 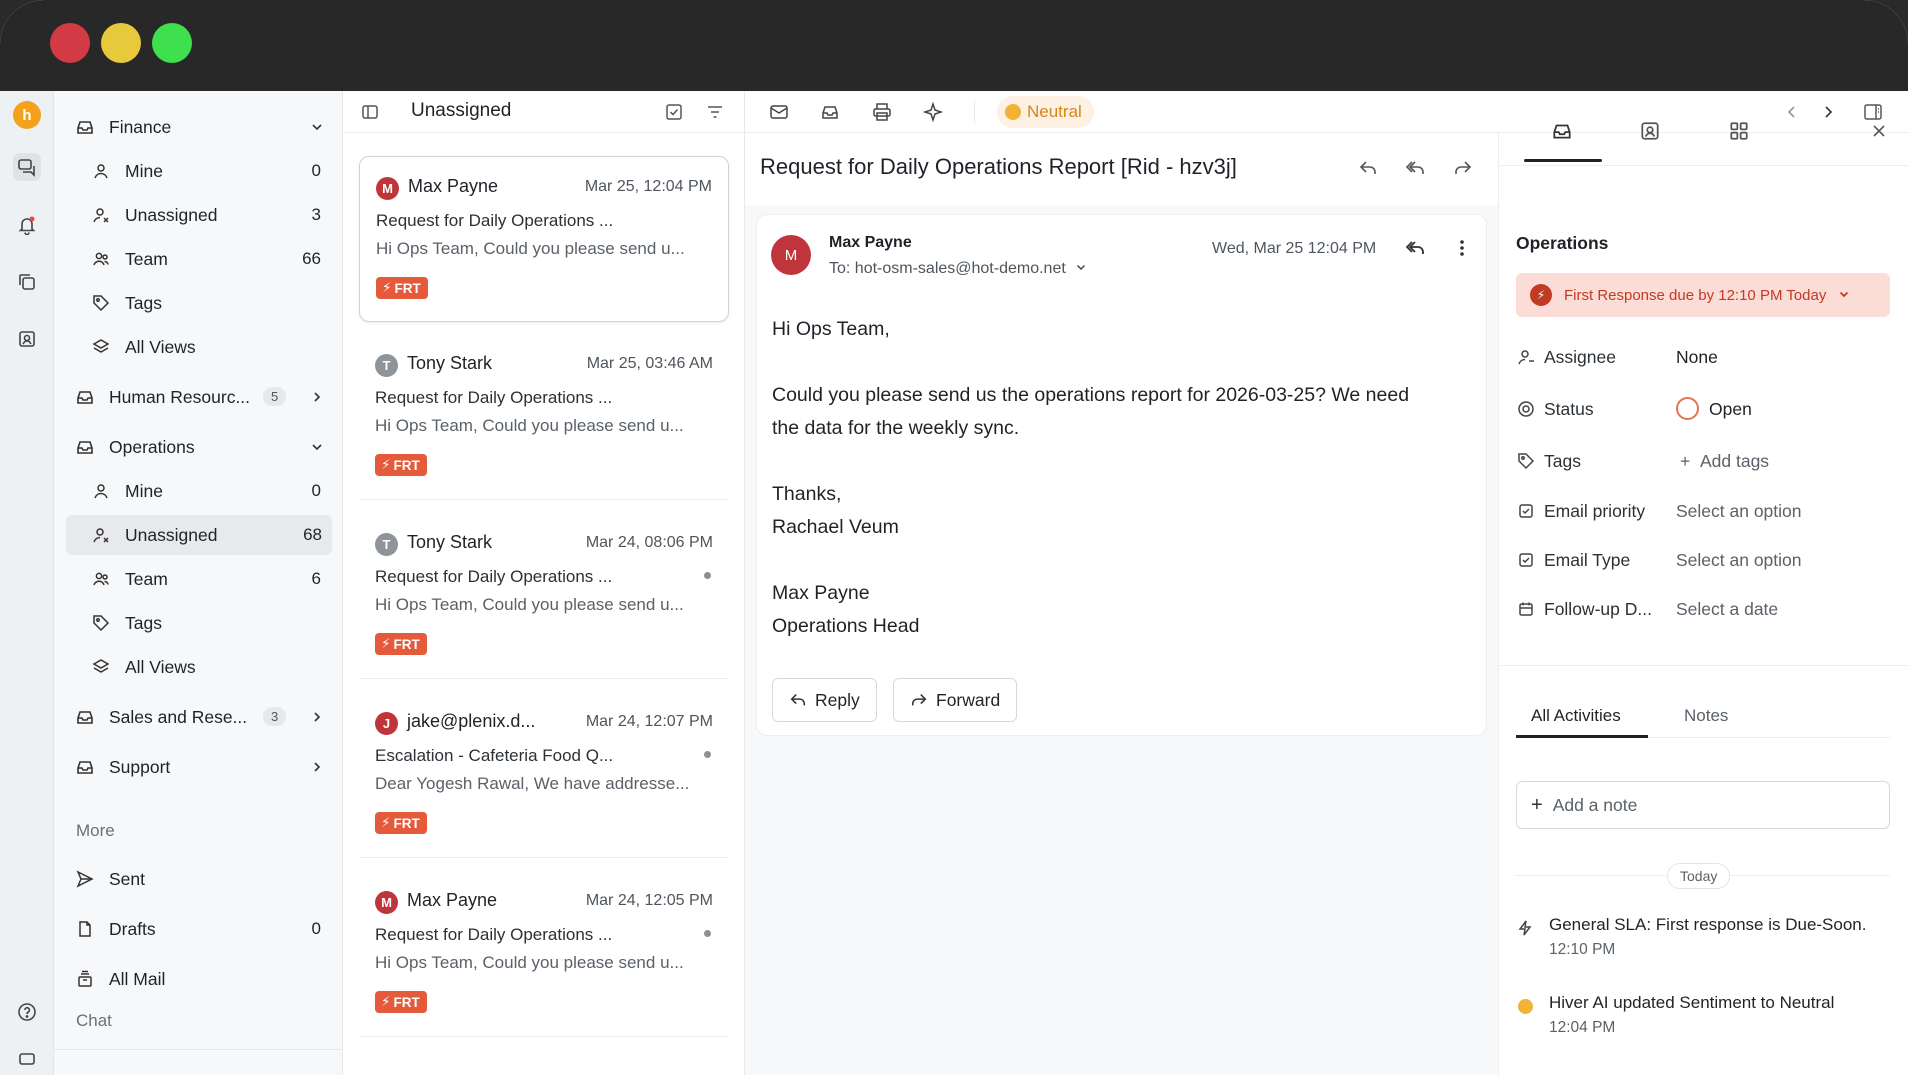 What do you see at coordinates (198, 579) in the screenshot?
I see `sidebar-item-operations-team: Team 6` at bounding box center [198, 579].